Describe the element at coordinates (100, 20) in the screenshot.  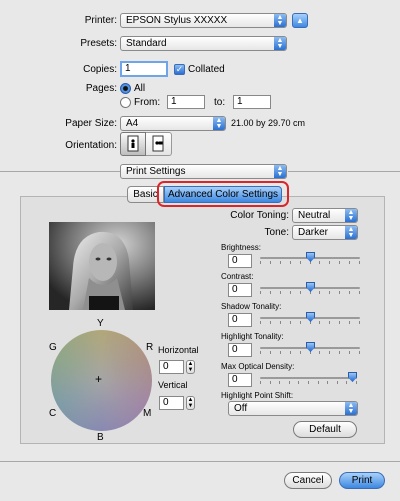
I see `printer-label: Printer:` at that location.